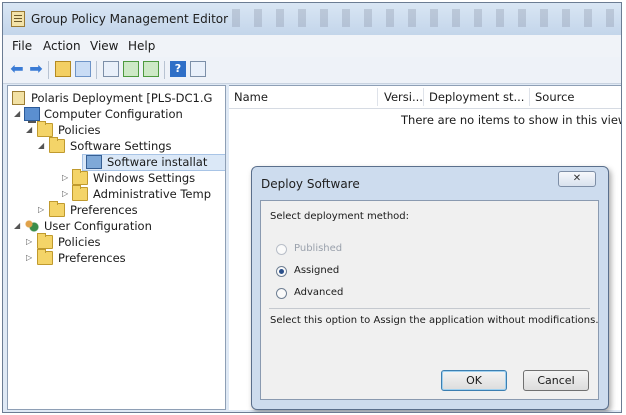 The width and height of the screenshot is (626, 415). I want to click on close-button: ✕, so click(577, 179).